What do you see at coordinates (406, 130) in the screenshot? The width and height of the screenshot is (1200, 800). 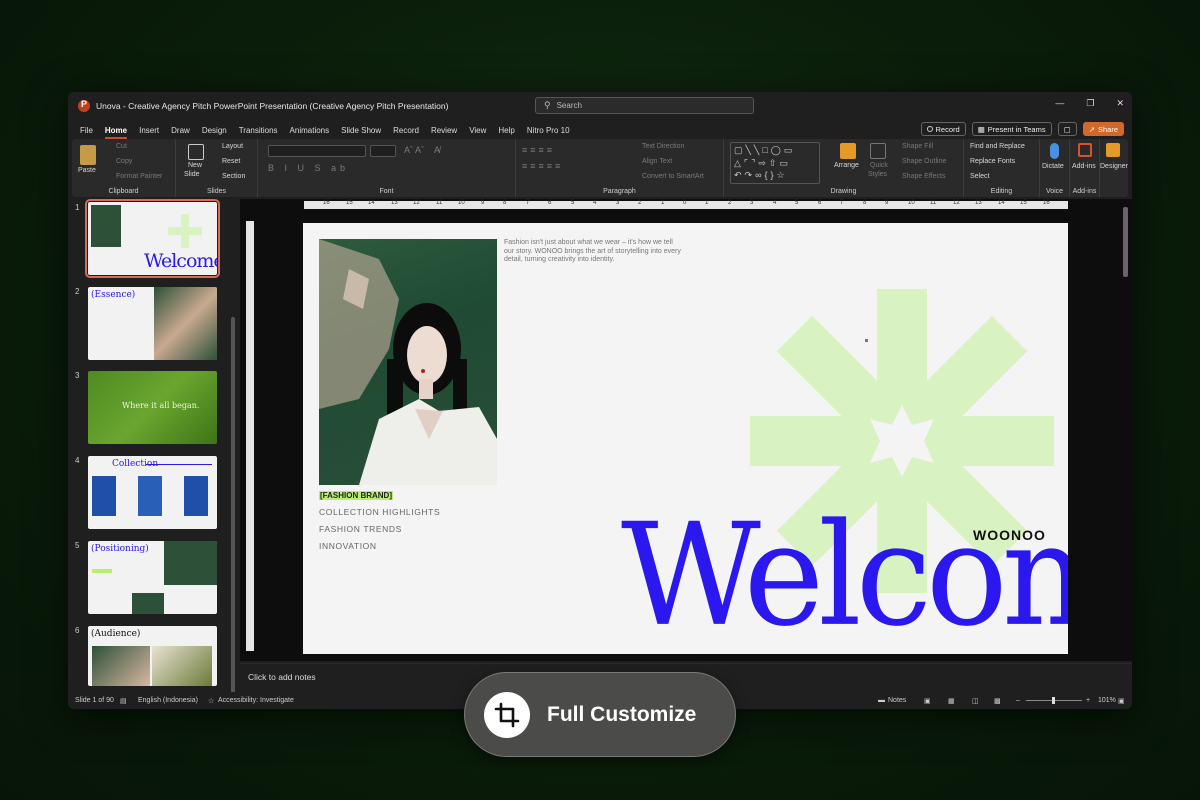 I see `tab-record: Record` at bounding box center [406, 130].